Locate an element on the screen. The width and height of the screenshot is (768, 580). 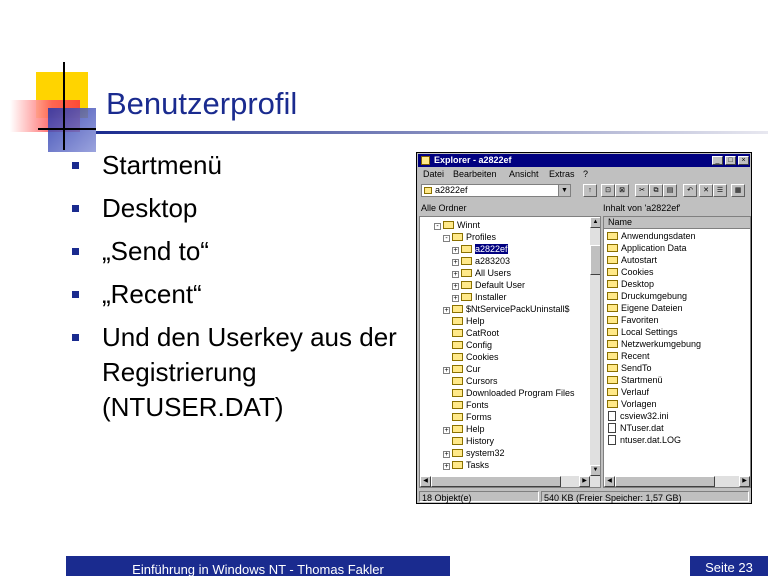
tree-item: + All Users is located at coordinates (481, 273).